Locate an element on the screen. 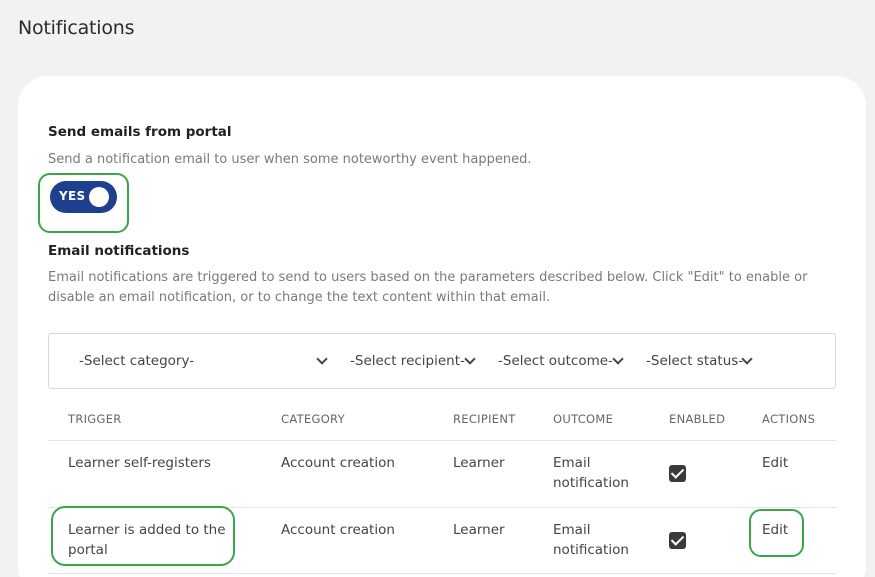 The height and width of the screenshot is (577, 875). page-title: Notifications is located at coordinates (76, 28).